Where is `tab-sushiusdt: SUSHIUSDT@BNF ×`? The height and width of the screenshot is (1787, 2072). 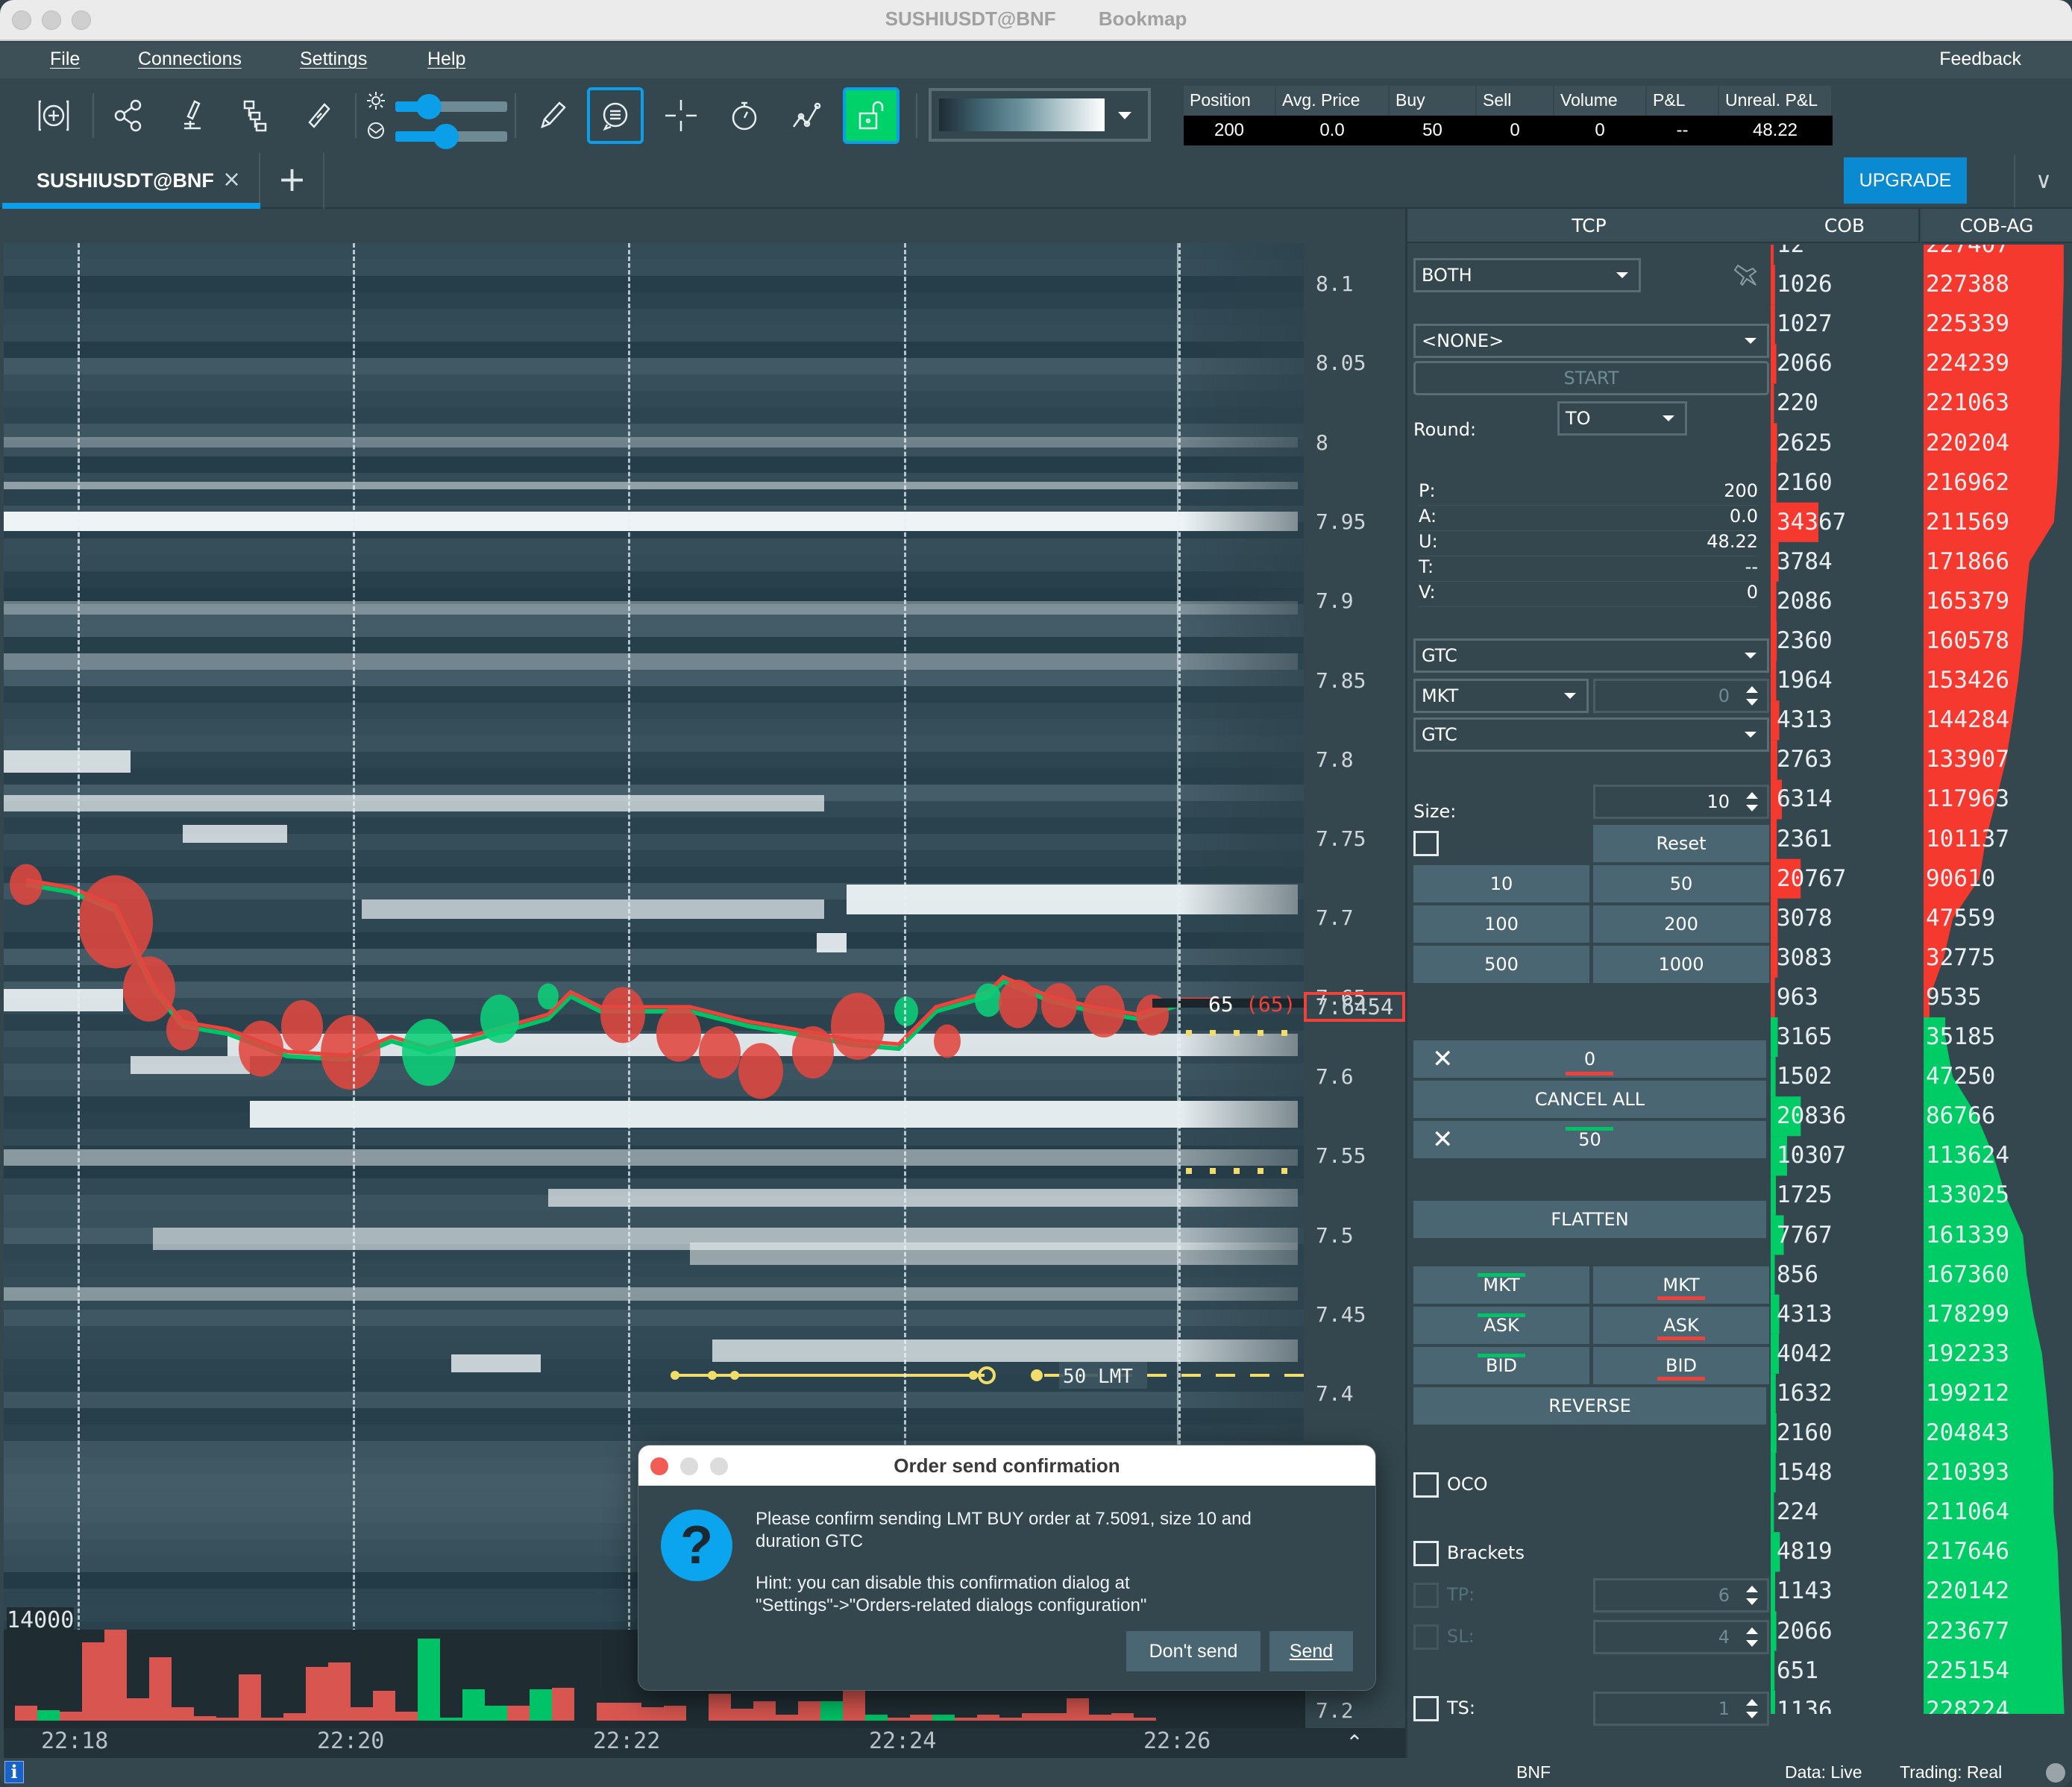
tab-sushiusdt: SUSHIUSDT@BNF × is located at coordinates (131, 181).